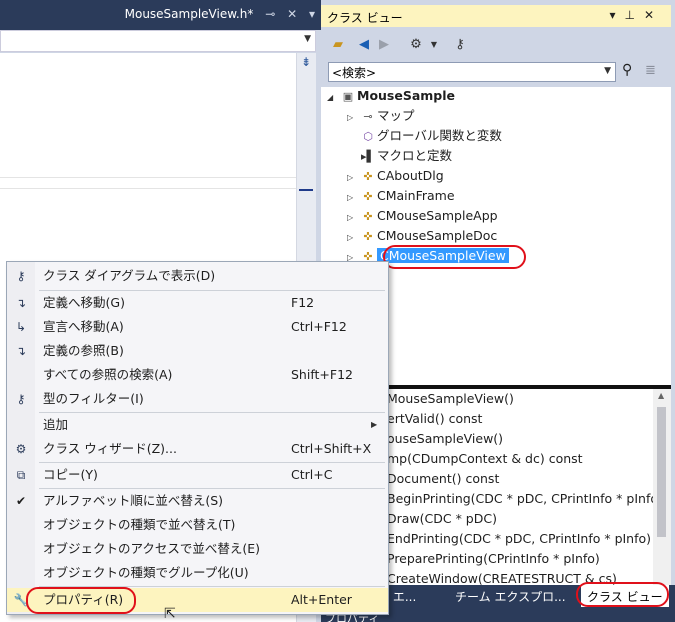 The height and width of the screenshot is (622, 675). Describe the element at coordinates (21, 475) in the screenshot. I see `copy-icon: ⧉` at that location.